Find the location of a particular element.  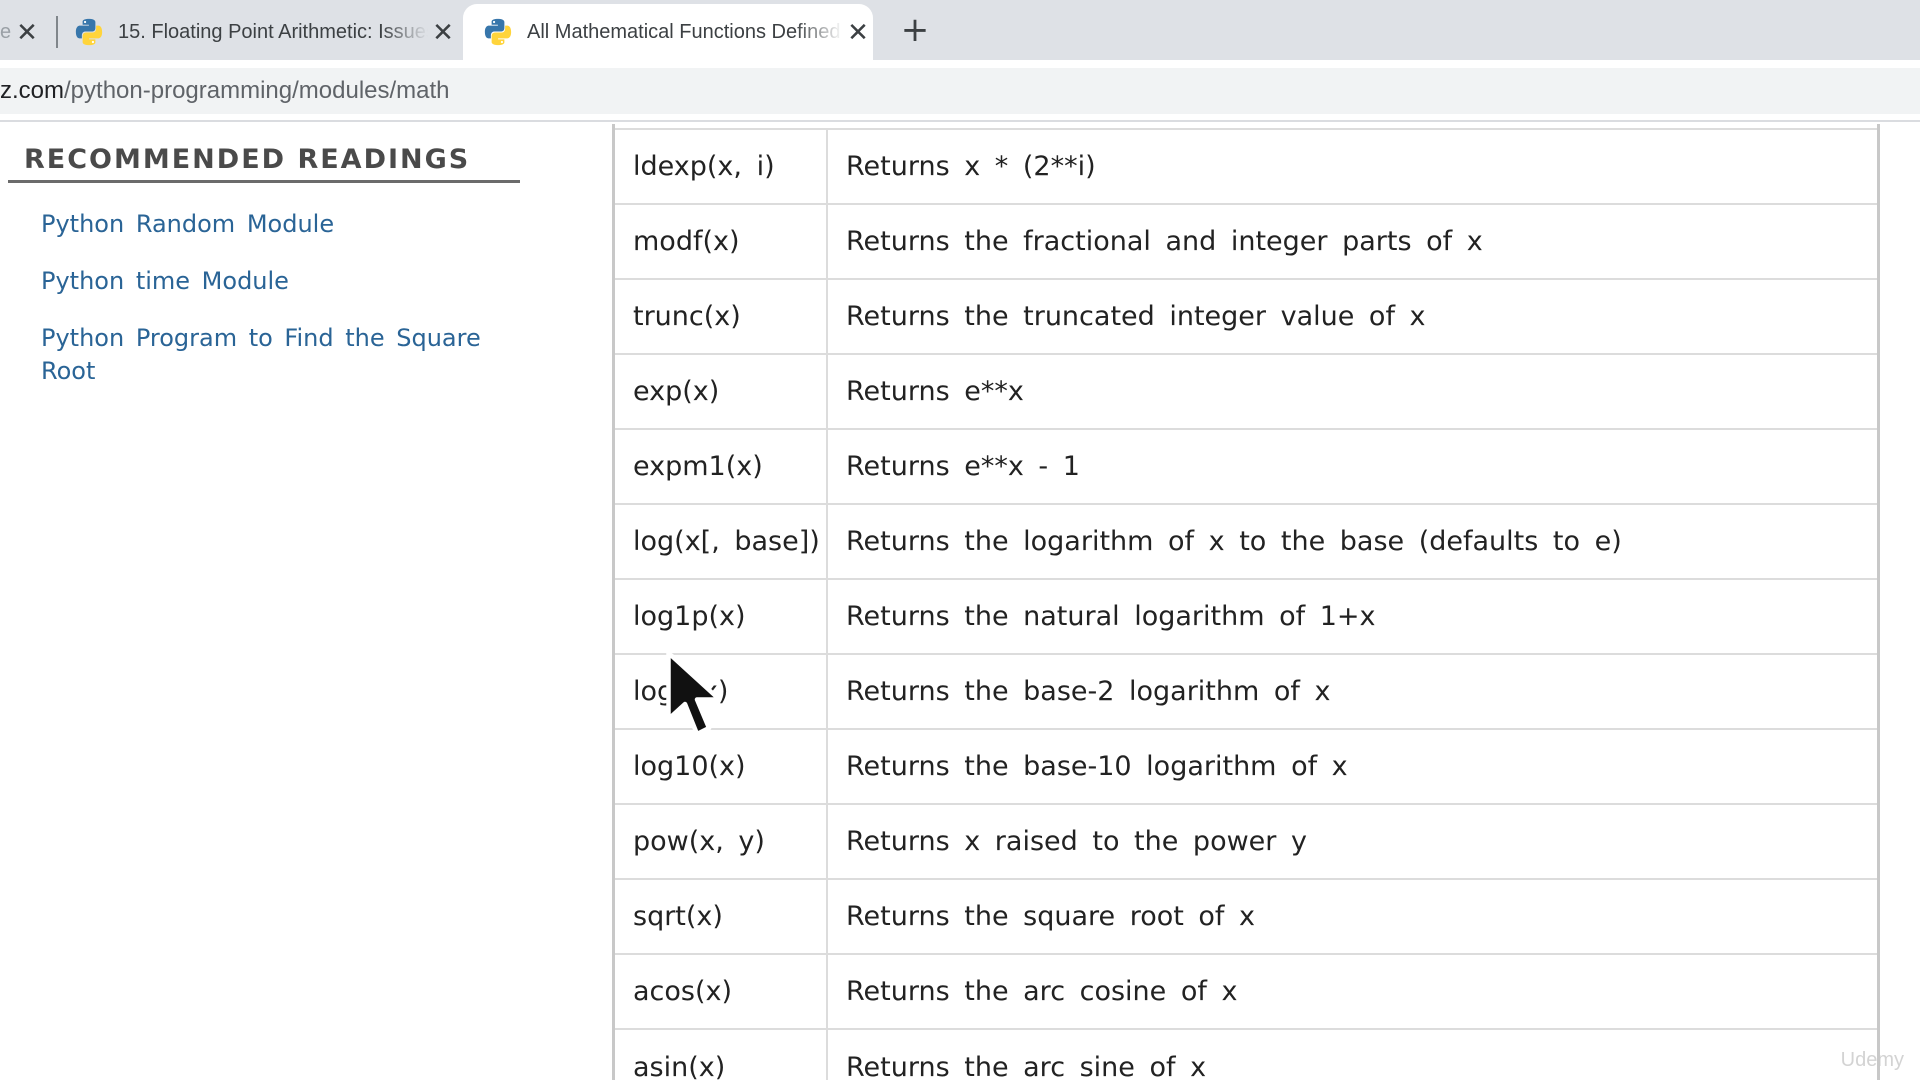

url-host: z.com is located at coordinates (32, 90).